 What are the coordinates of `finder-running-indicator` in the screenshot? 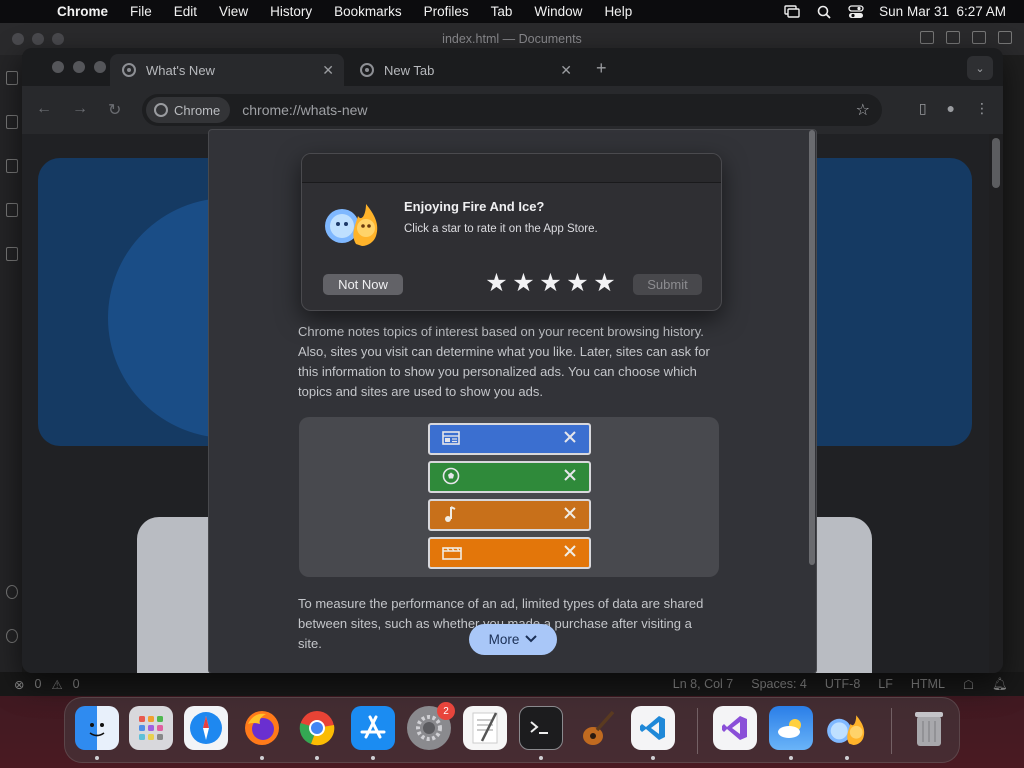 It's located at (97, 758).